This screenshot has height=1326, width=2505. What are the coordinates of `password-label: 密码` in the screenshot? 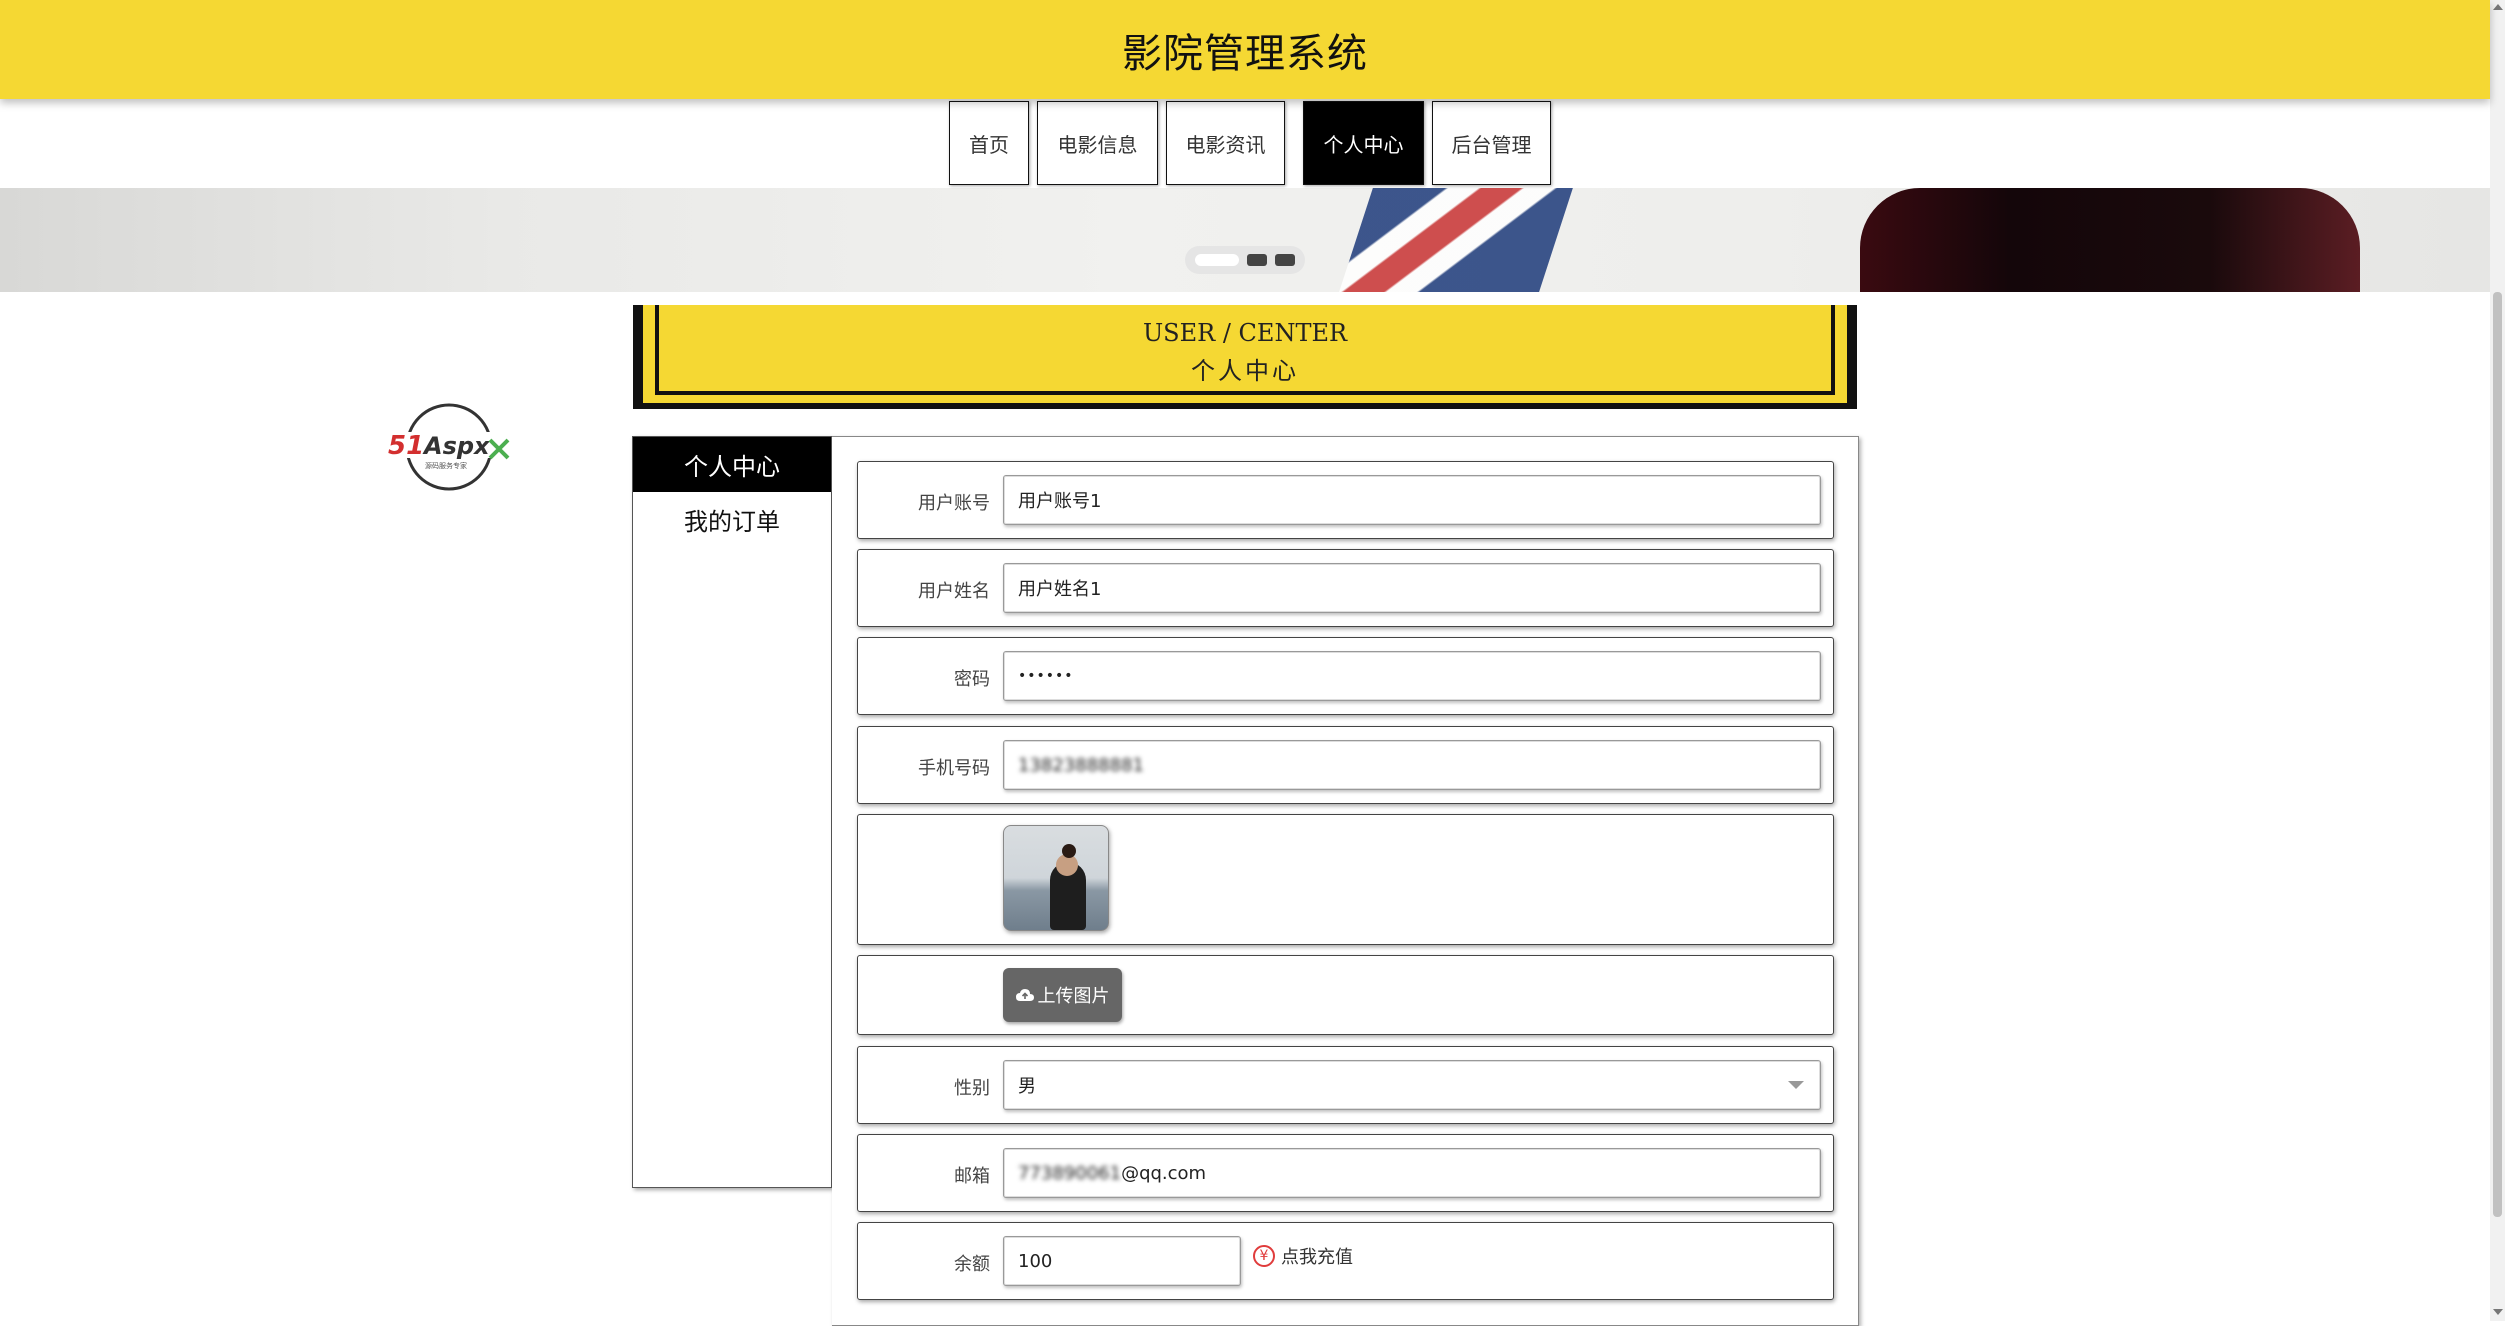 It's located at (972, 679).